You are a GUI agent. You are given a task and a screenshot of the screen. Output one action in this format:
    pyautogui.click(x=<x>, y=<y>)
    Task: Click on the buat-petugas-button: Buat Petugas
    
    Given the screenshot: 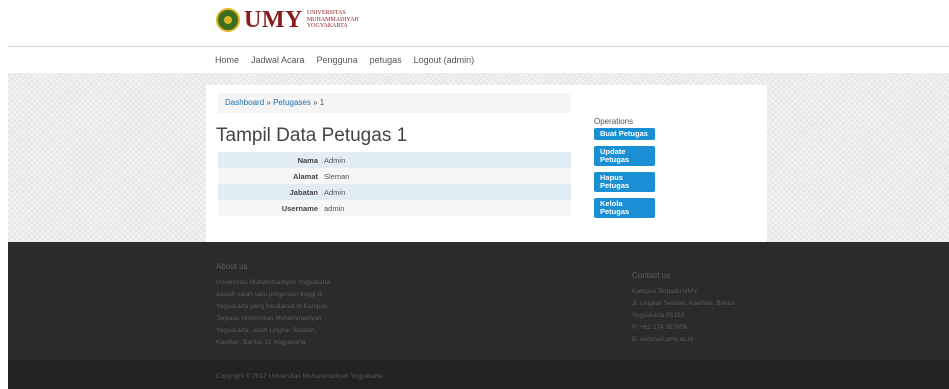 What is the action you would take?
    pyautogui.click(x=624, y=134)
    